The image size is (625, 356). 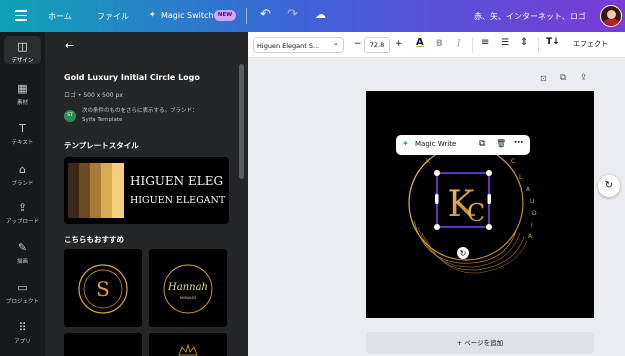 What do you see at coordinates (70, 116) in the screenshot?
I see `creator-avatar: ST` at bounding box center [70, 116].